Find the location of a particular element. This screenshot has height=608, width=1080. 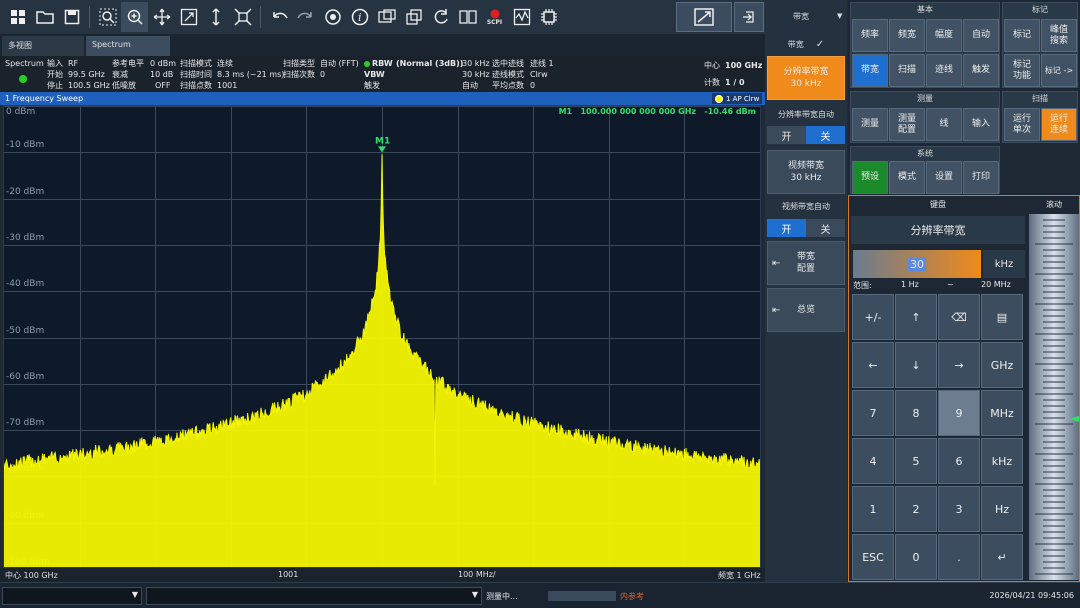

auto-key: 自动 is located at coordinates (981, 35).